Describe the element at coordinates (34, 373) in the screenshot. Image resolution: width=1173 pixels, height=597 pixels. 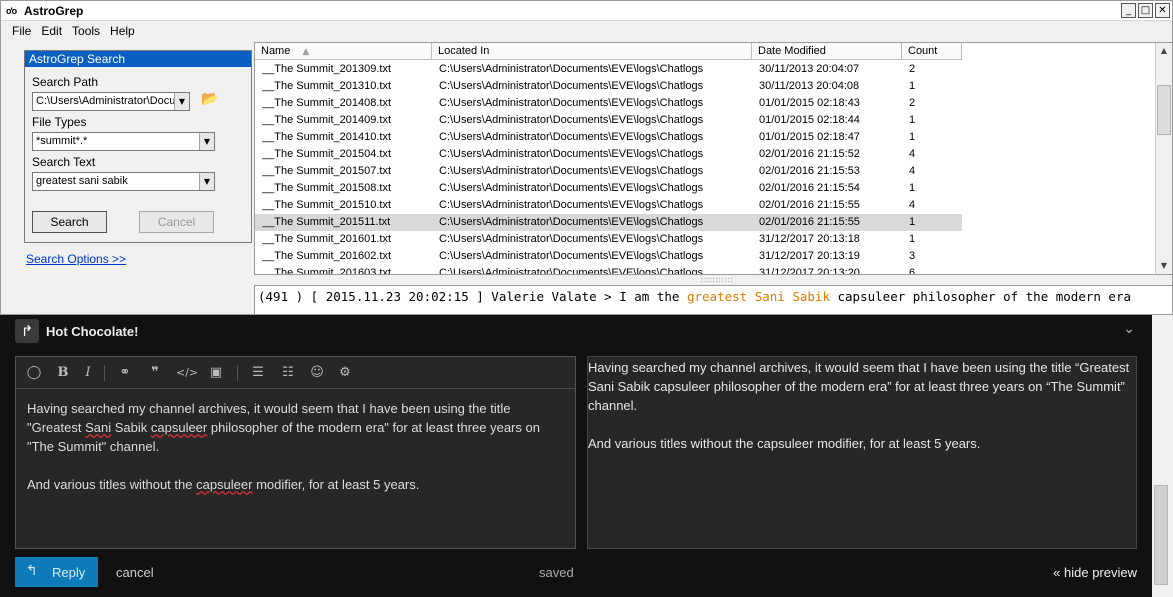
I see `speech-bubble-icon: ◯` at that location.